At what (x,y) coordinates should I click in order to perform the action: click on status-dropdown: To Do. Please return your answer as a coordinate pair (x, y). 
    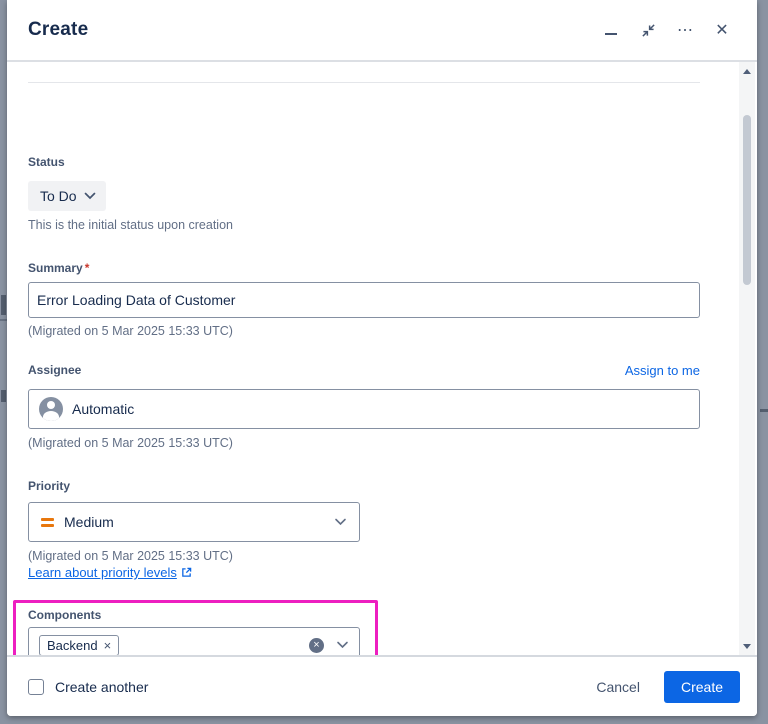
    Looking at the image, I should click on (67, 196).